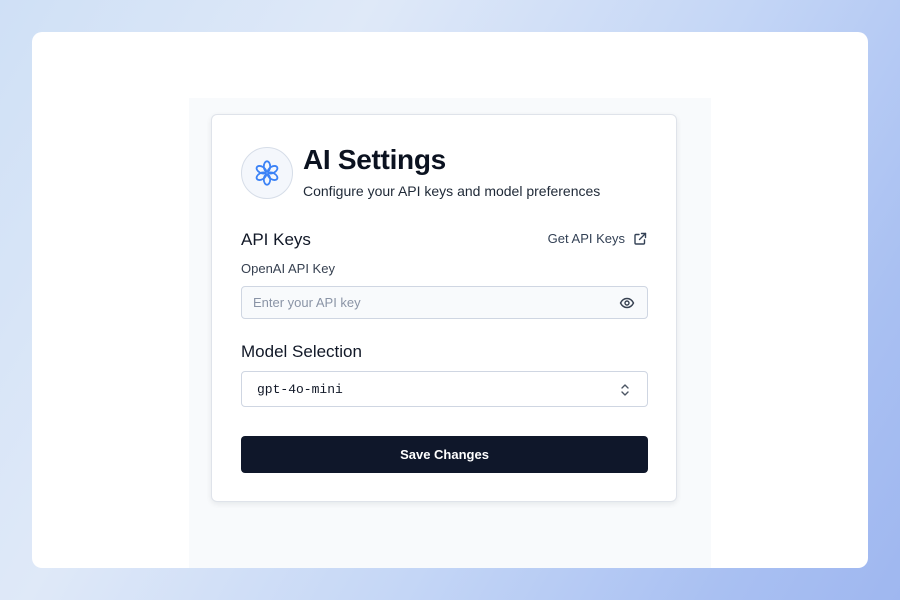  Describe the element at coordinates (586, 238) in the screenshot. I see `get-api-keys-label: Get API Keys` at that location.